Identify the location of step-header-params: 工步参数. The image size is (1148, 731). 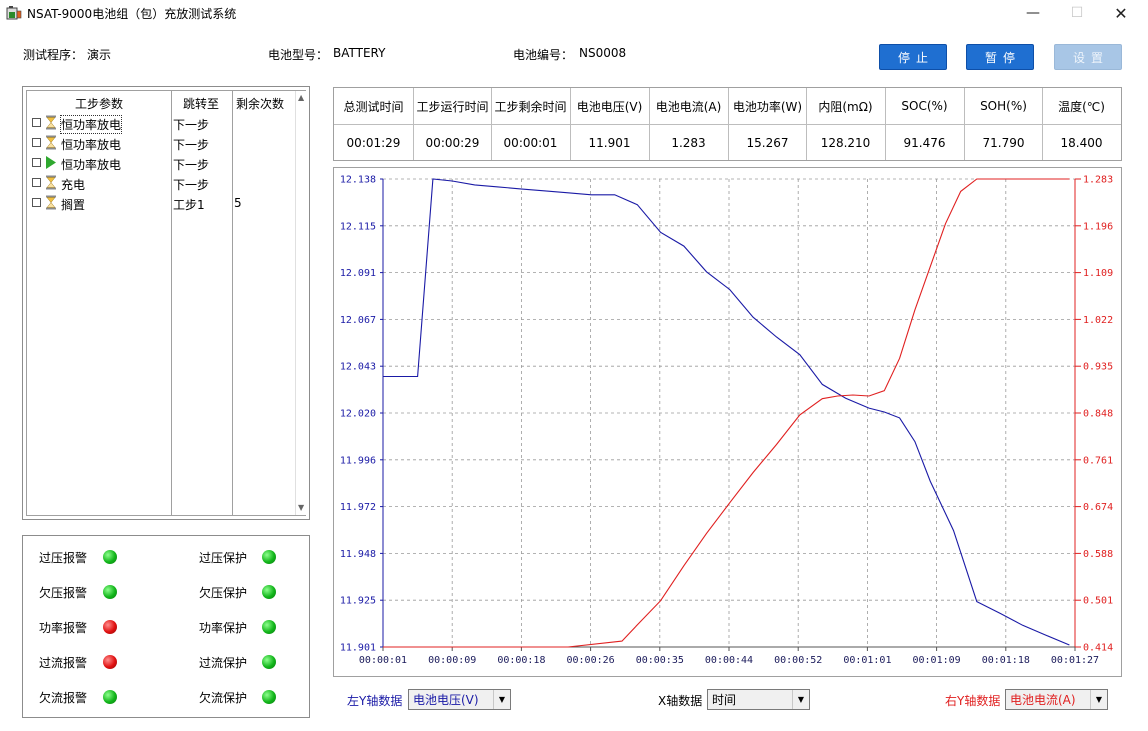
(99, 104).